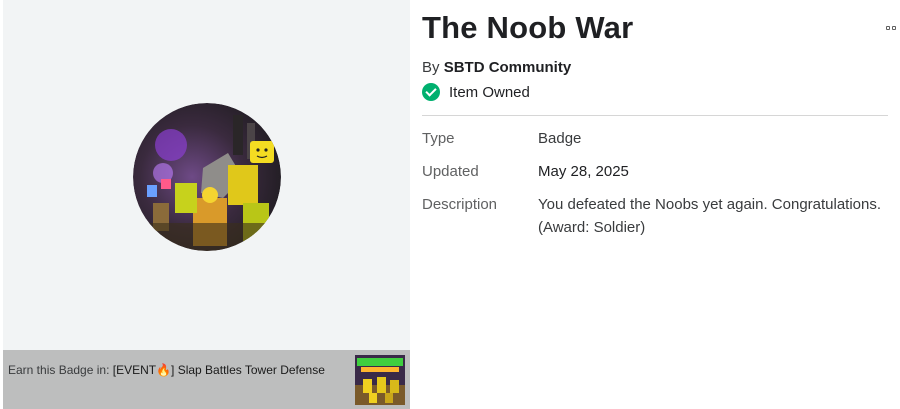  I want to click on creator-link: SBTD Community, so click(508, 67).